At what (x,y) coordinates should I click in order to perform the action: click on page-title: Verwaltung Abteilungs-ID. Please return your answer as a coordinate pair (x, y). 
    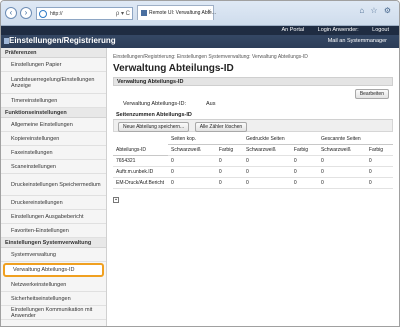
    Looking at the image, I should click on (173, 68).